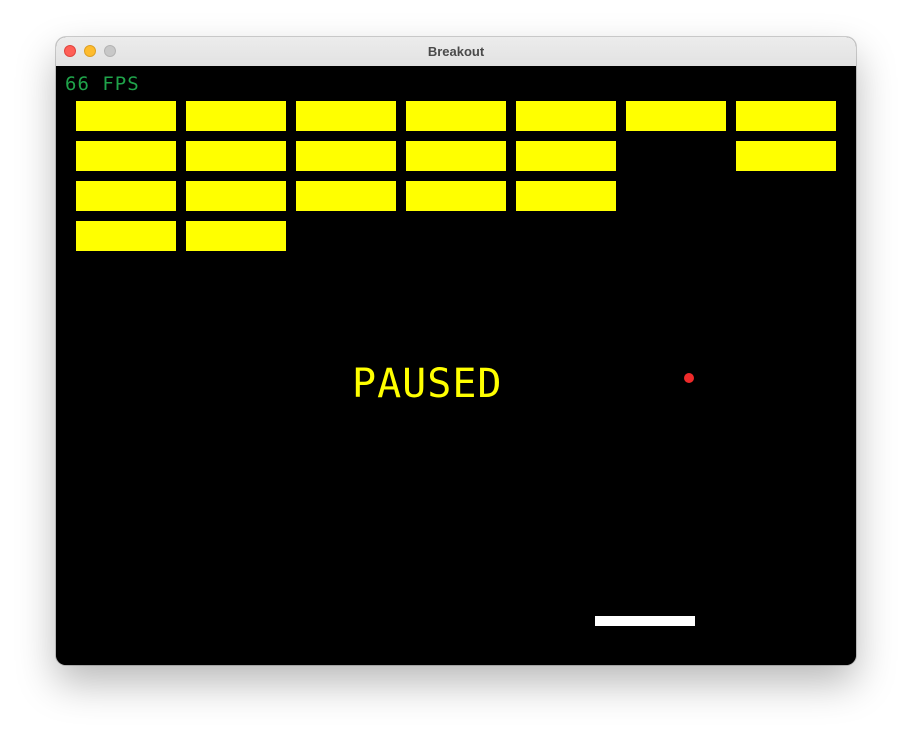  Describe the element at coordinates (102, 84) in the screenshot. I see `fps-counter: 66 FPS` at that location.